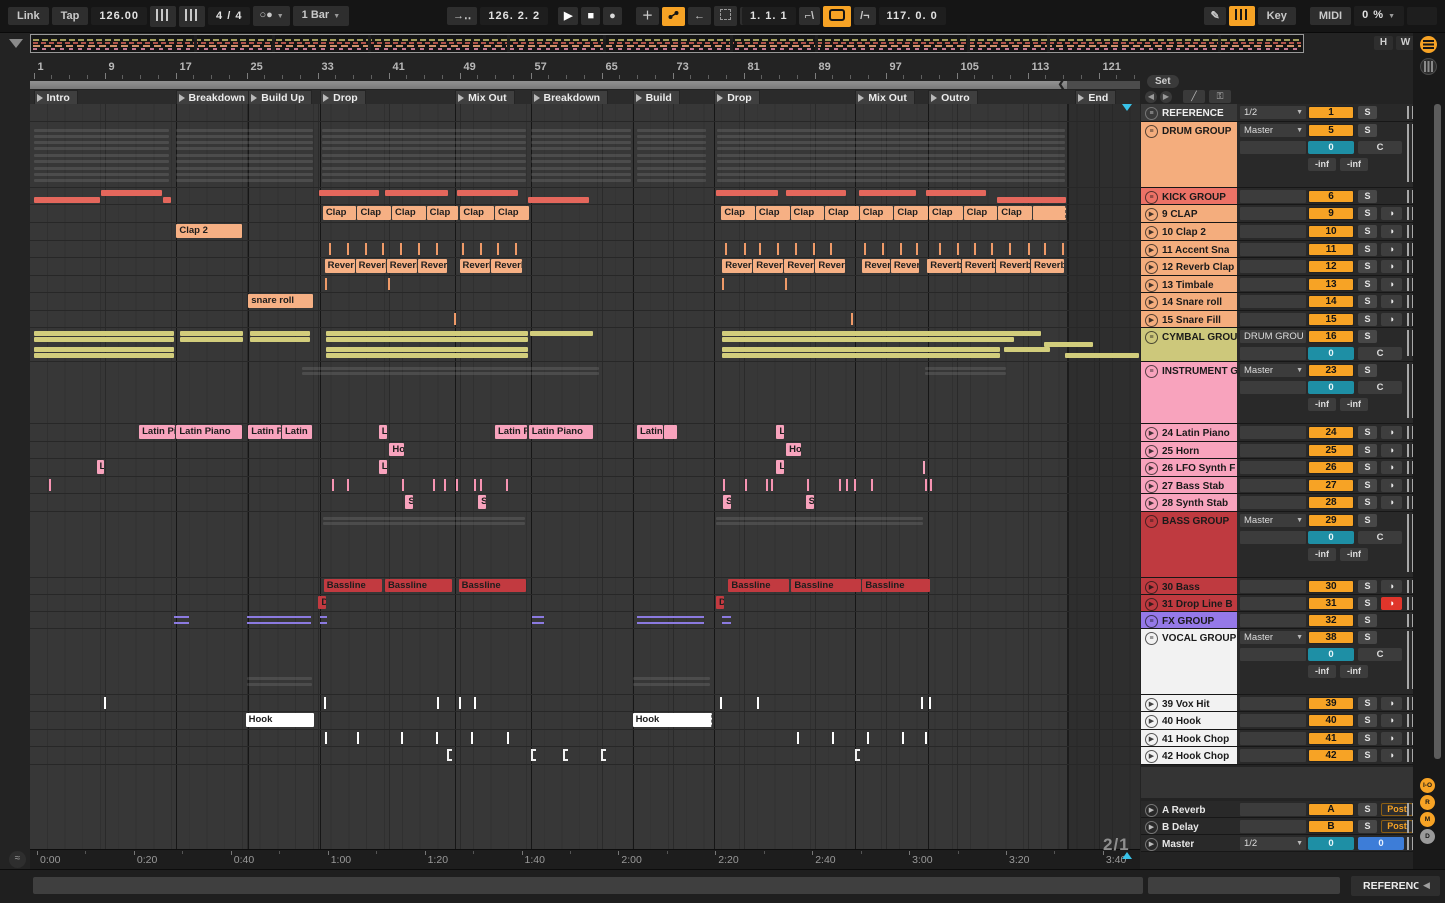 The image size is (1445, 903). What do you see at coordinates (1049, 213) in the screenshot?
I see `clip` at bounding box center [1049, 213].